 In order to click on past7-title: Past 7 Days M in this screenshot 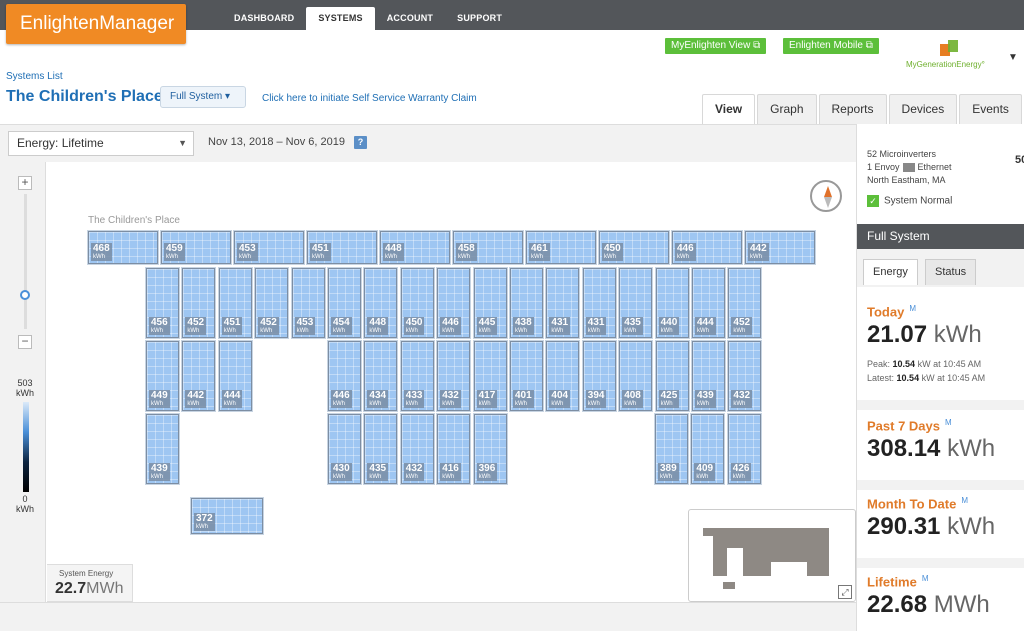, I will do `click(945, 425)`.